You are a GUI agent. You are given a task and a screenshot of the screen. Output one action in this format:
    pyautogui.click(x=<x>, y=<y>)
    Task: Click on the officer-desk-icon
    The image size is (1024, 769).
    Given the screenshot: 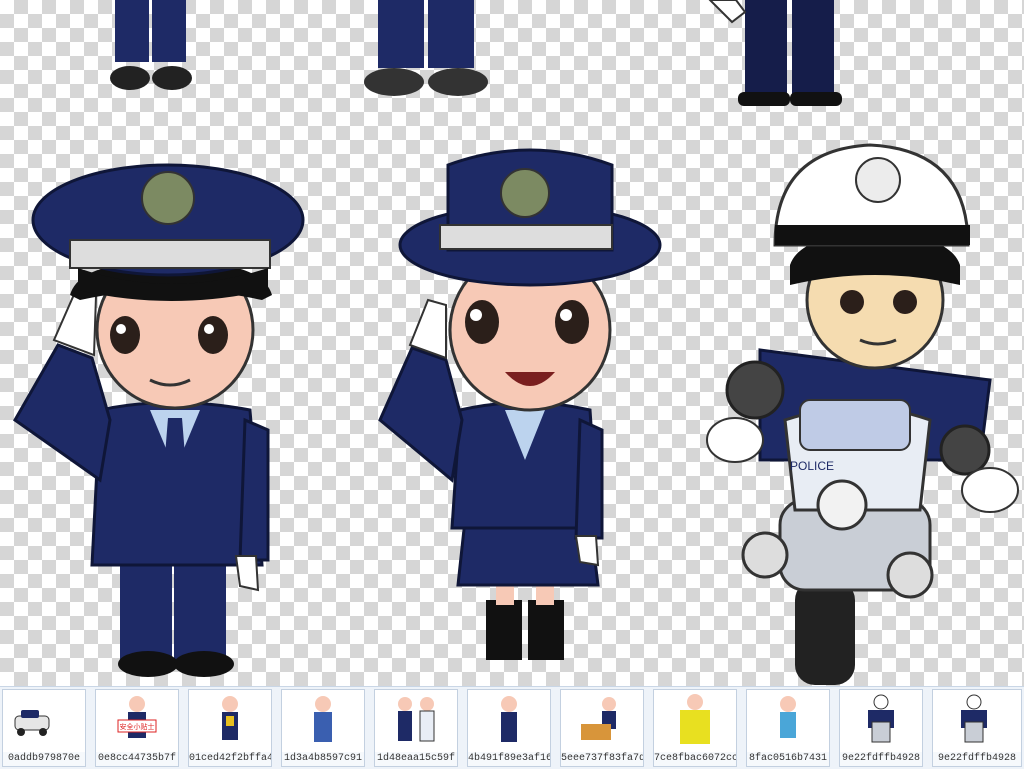 What is the action you would take?
    pyautogui.click(x=598, y=718)
    